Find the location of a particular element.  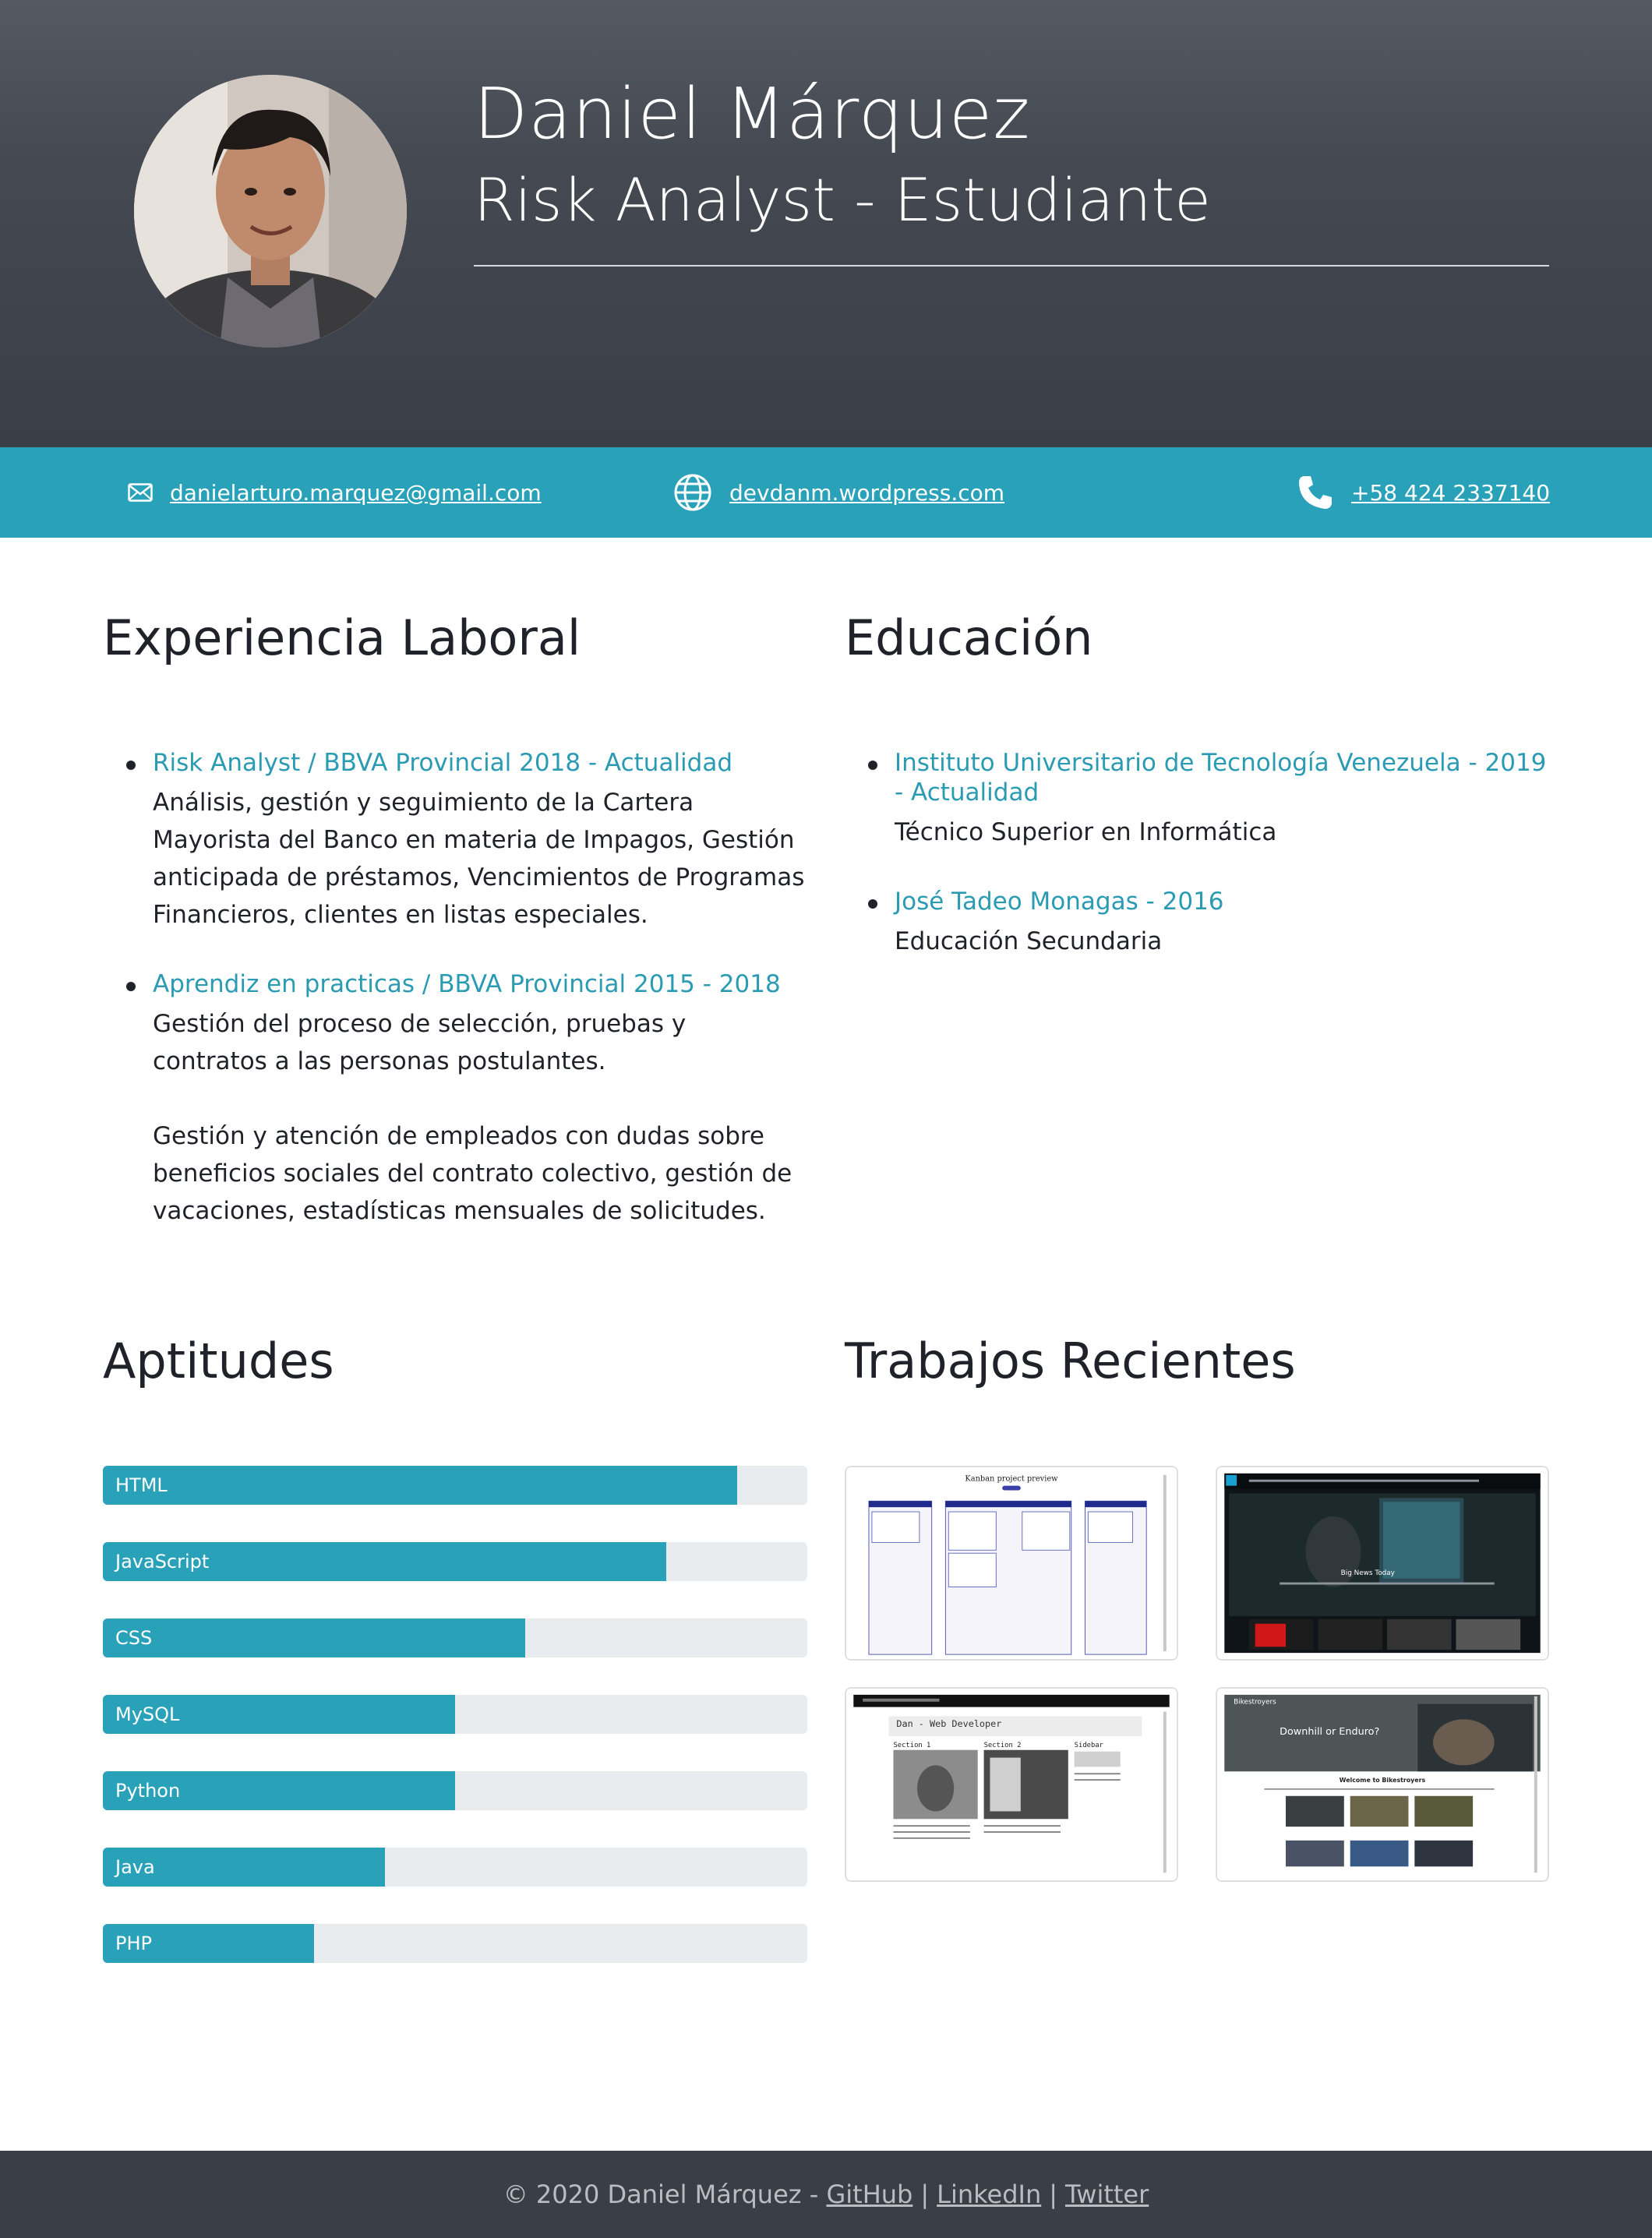

work-thumbnail-kanban: Kanban project preview is located at coordinates (1012, 1563).